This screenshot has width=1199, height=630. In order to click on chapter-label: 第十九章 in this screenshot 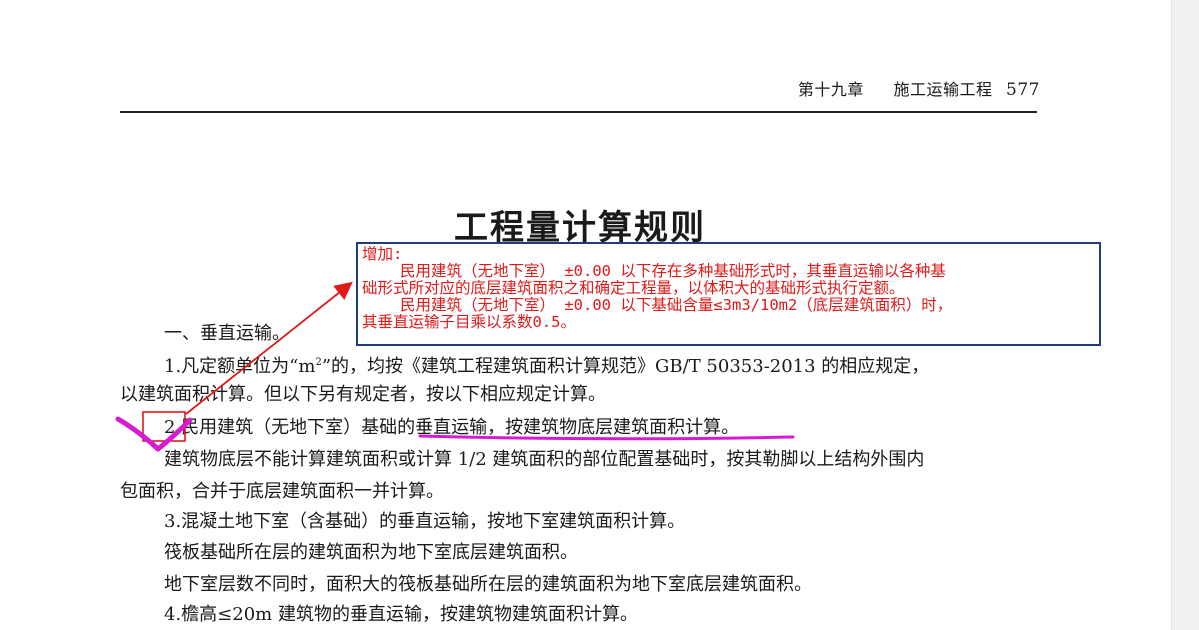, I will do `click(830, 89)`.